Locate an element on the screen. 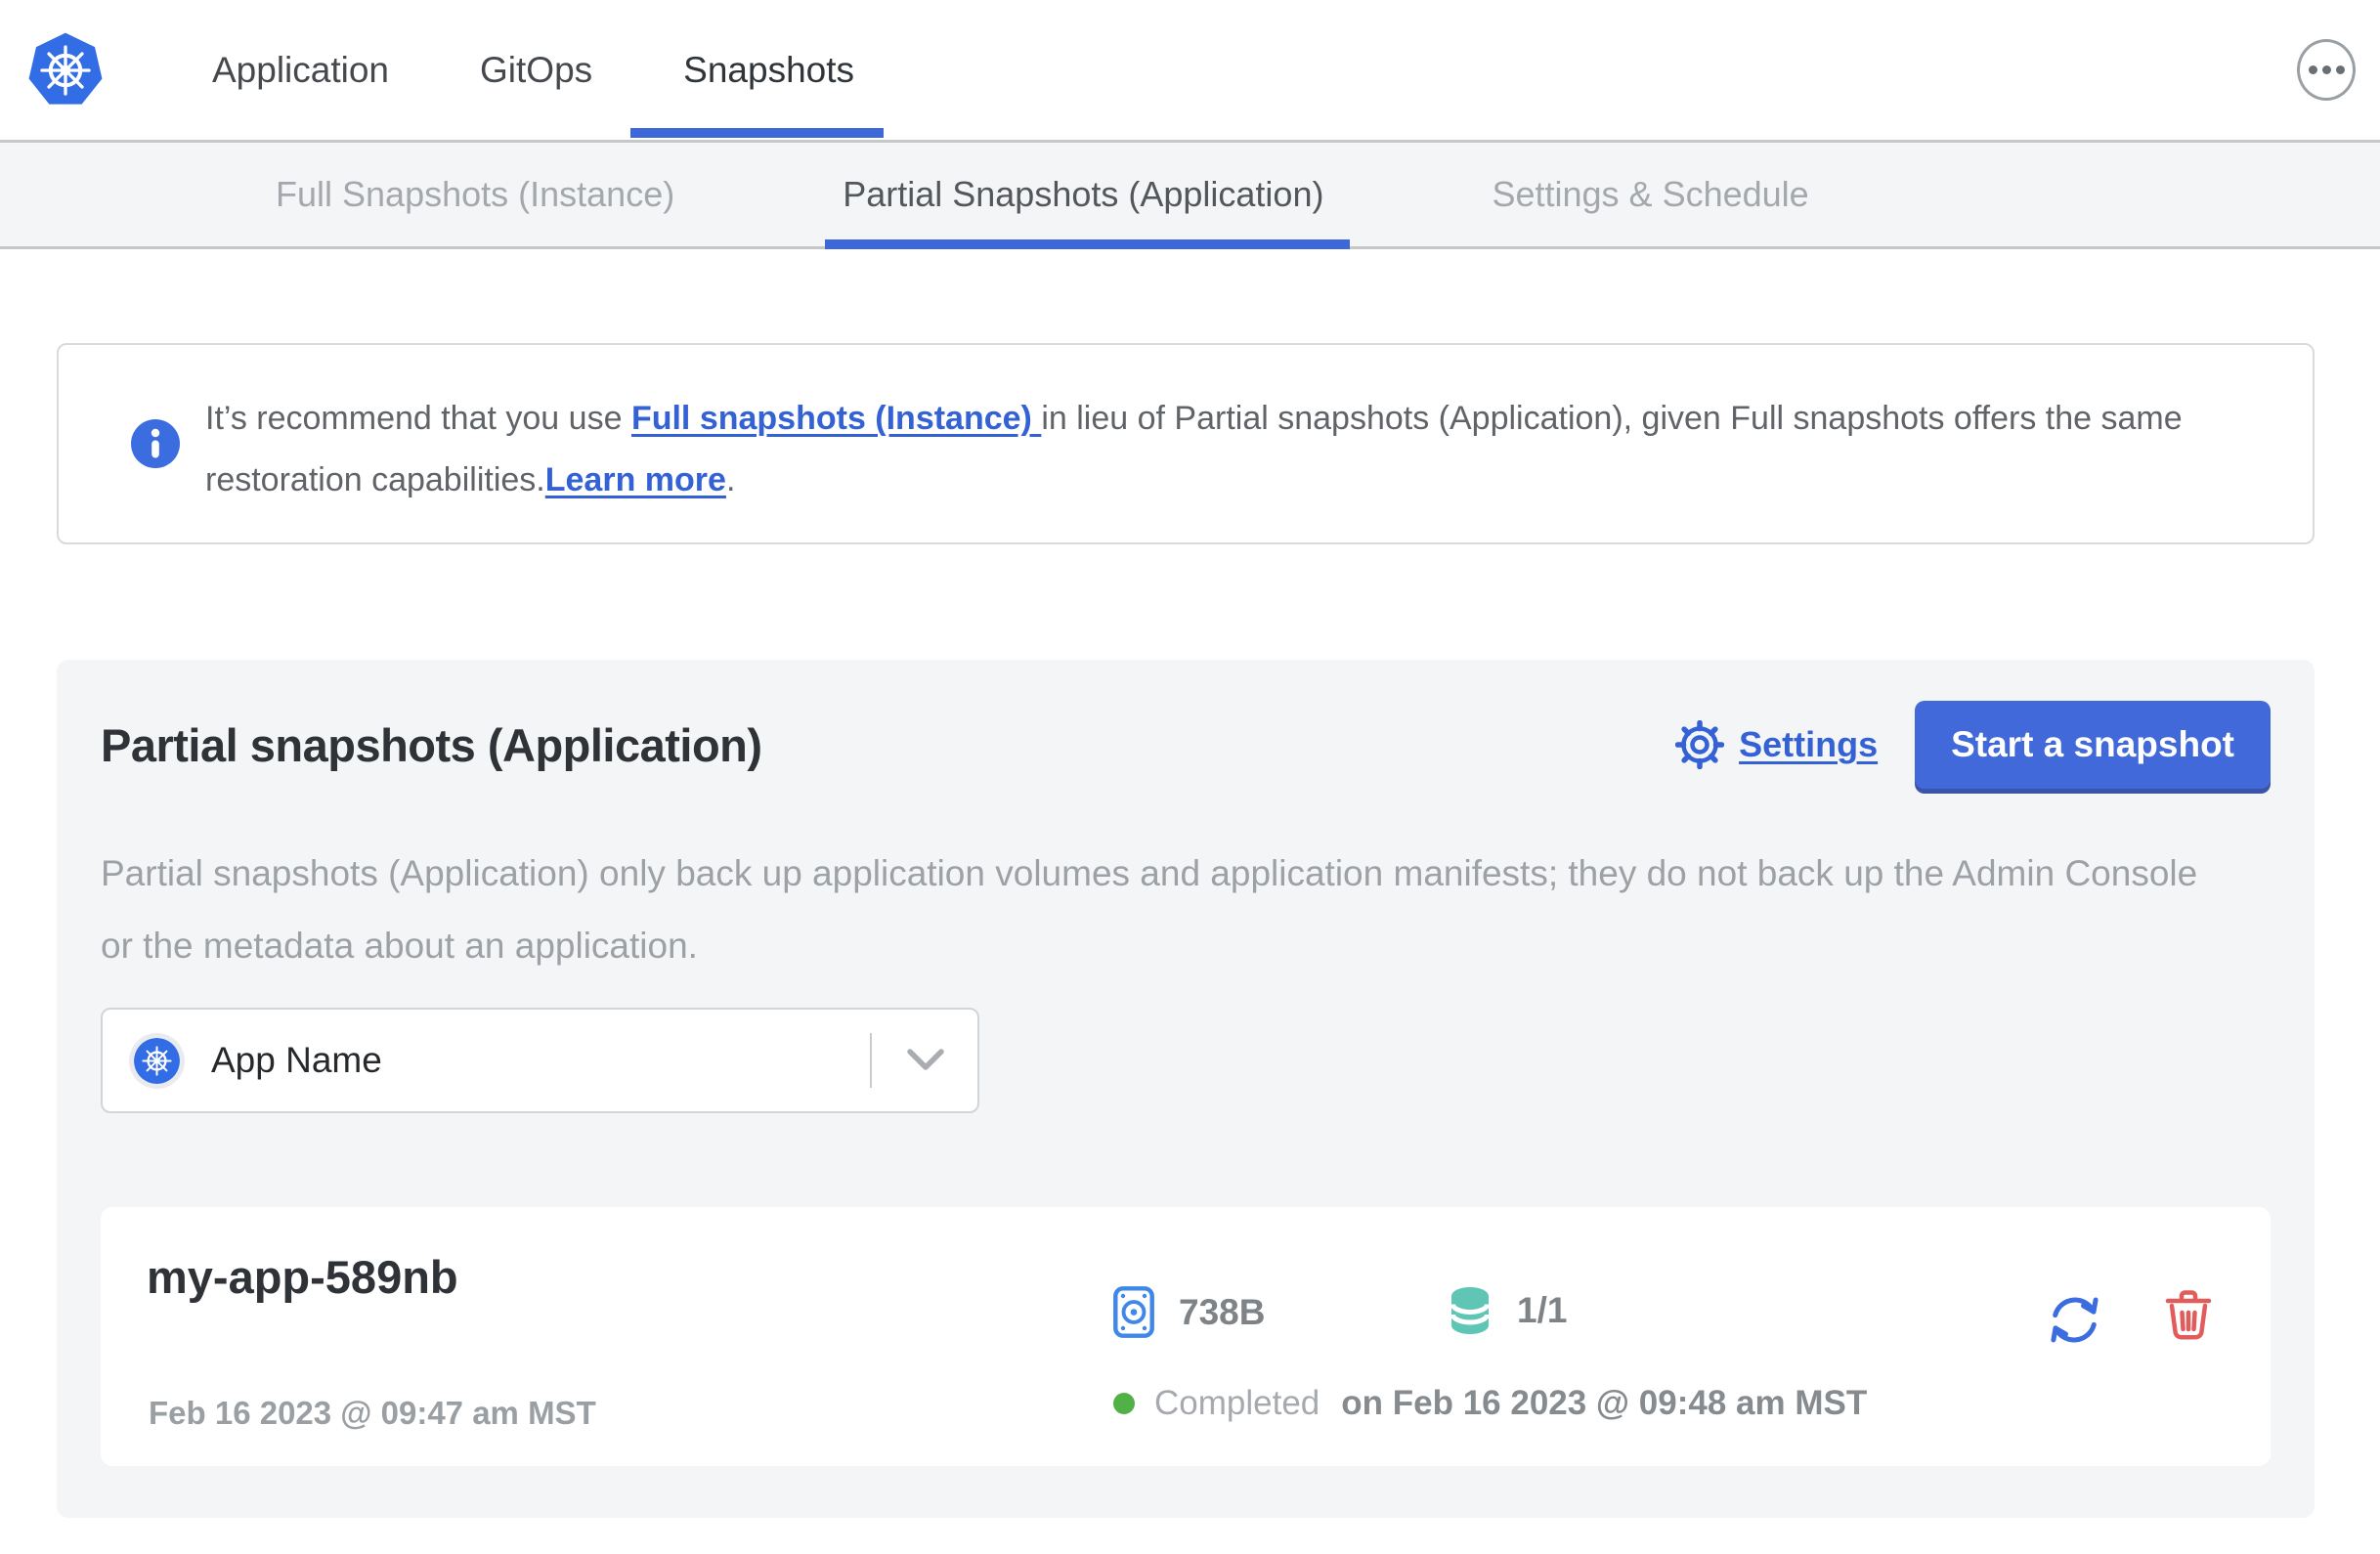 This screenshot has width=2380, height=1554. restore-icon is located at coordinates (2075, 1320).